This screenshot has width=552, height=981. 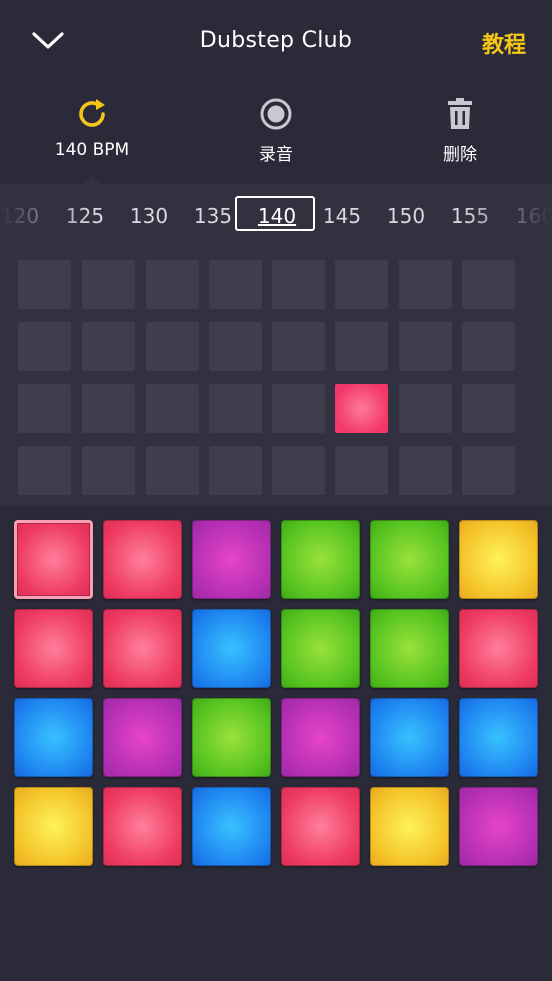 I want to click on bpm-option: 125, so click(x=85, y=216).